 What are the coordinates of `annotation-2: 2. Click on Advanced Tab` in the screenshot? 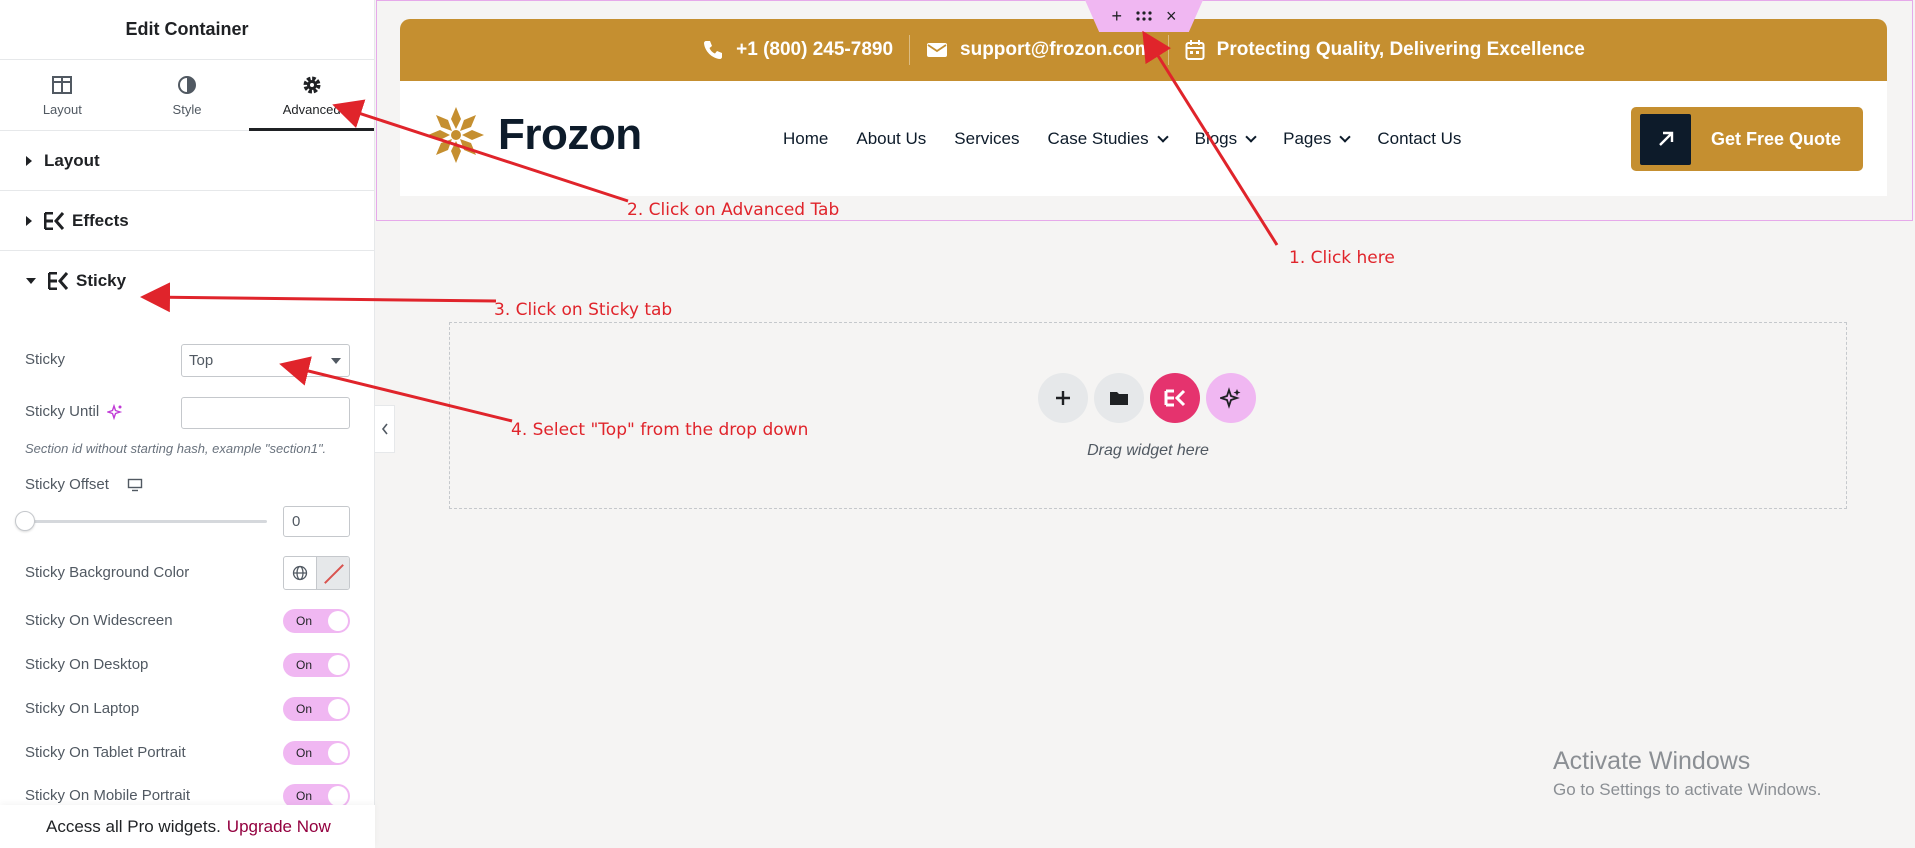 It's located at (733, 210).